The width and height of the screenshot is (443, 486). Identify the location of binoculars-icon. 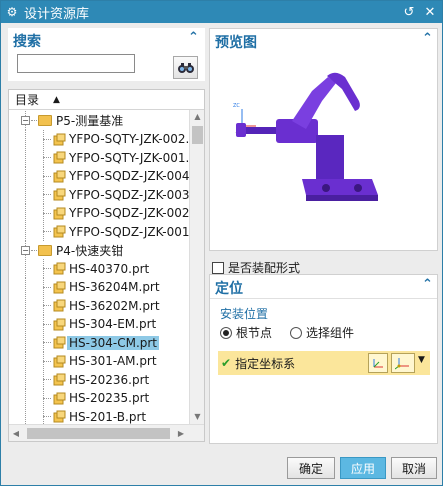
(185, 67).